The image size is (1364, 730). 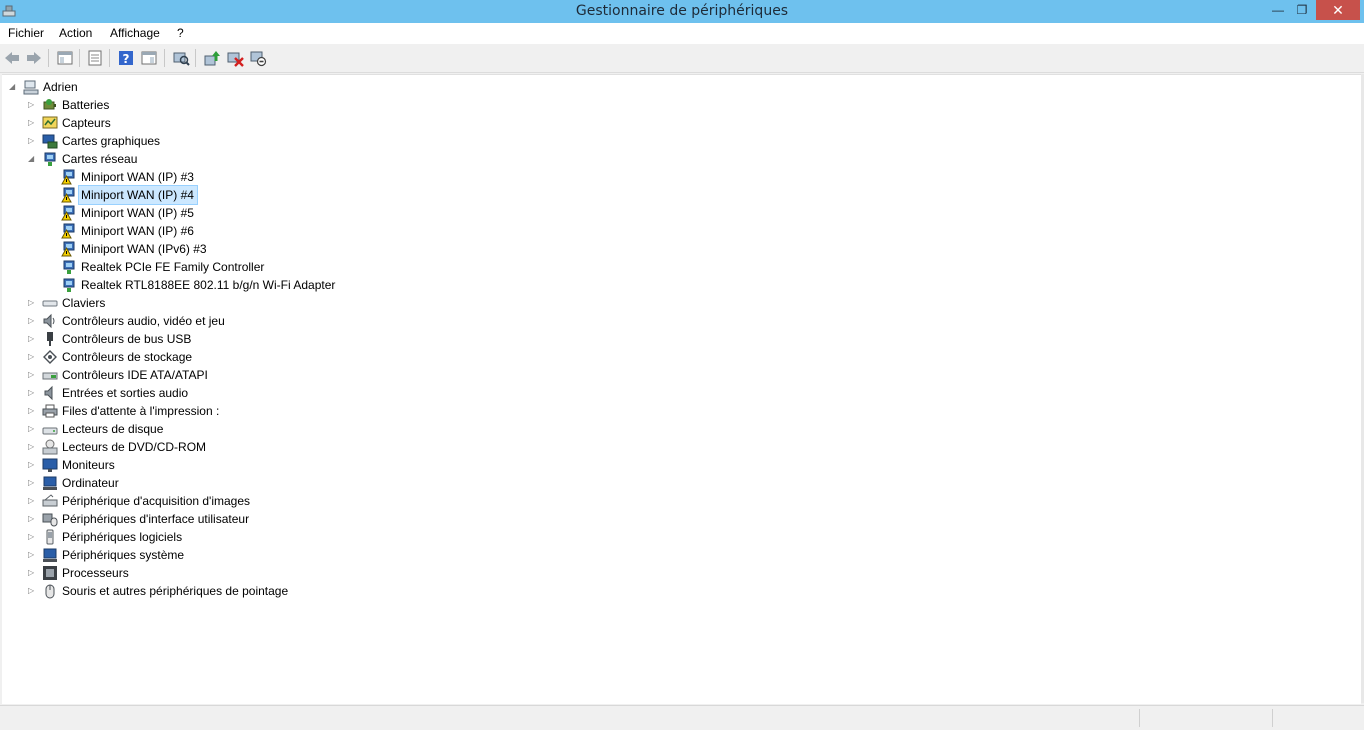 What do you see at coordinates (134, 447) in the screenshot?
I see `tree-item-label: Lecteurs de DVD/CD-ROM` at bounding box center [134, 447].